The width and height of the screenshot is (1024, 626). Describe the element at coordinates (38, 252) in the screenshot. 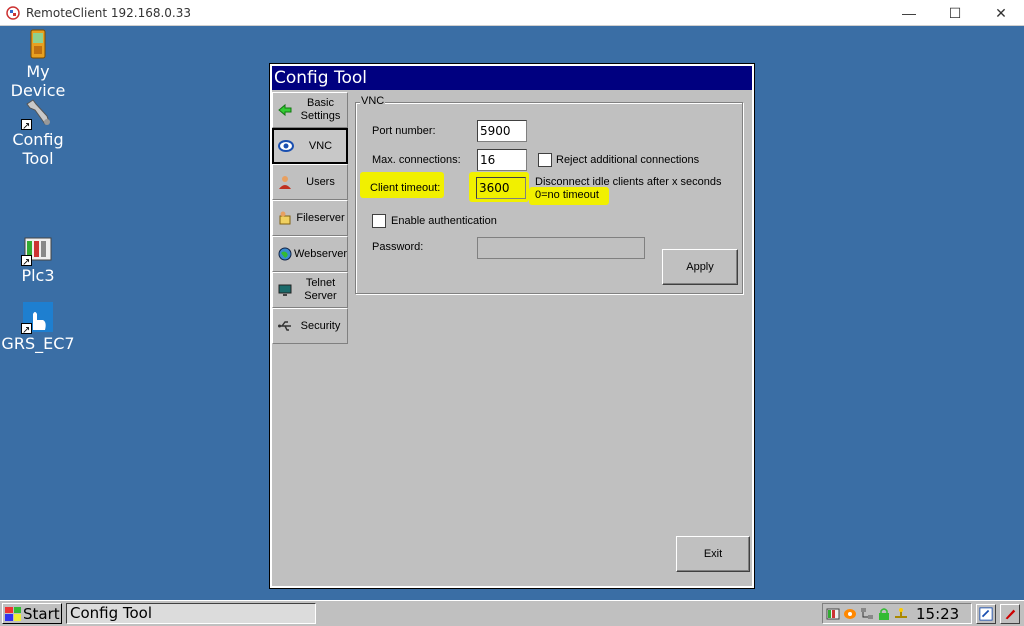

I see `plc-icon` at that location.